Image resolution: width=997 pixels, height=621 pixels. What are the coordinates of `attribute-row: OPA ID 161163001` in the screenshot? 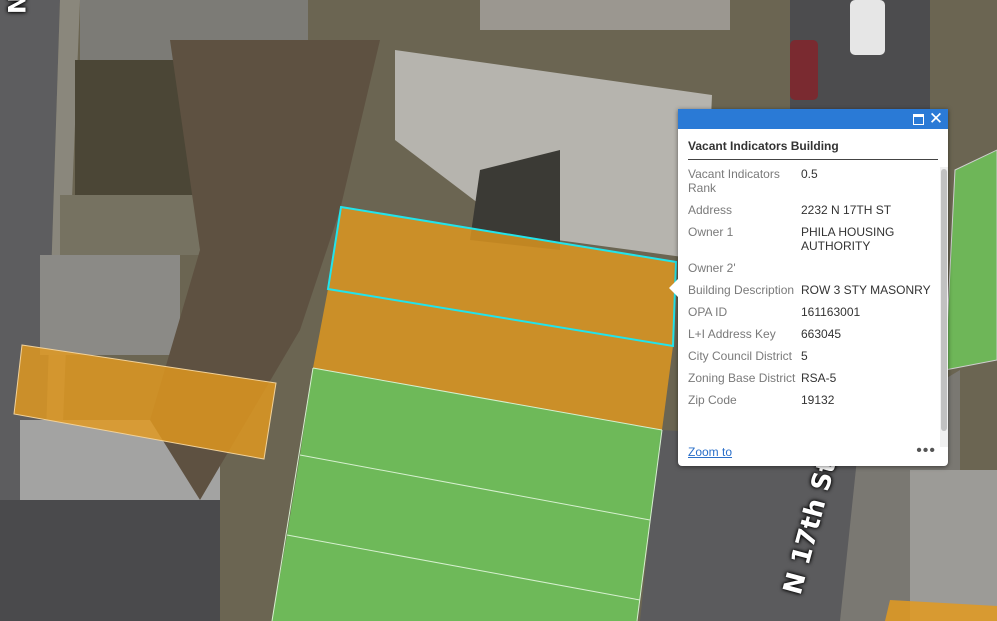 It's located at (812, 316).